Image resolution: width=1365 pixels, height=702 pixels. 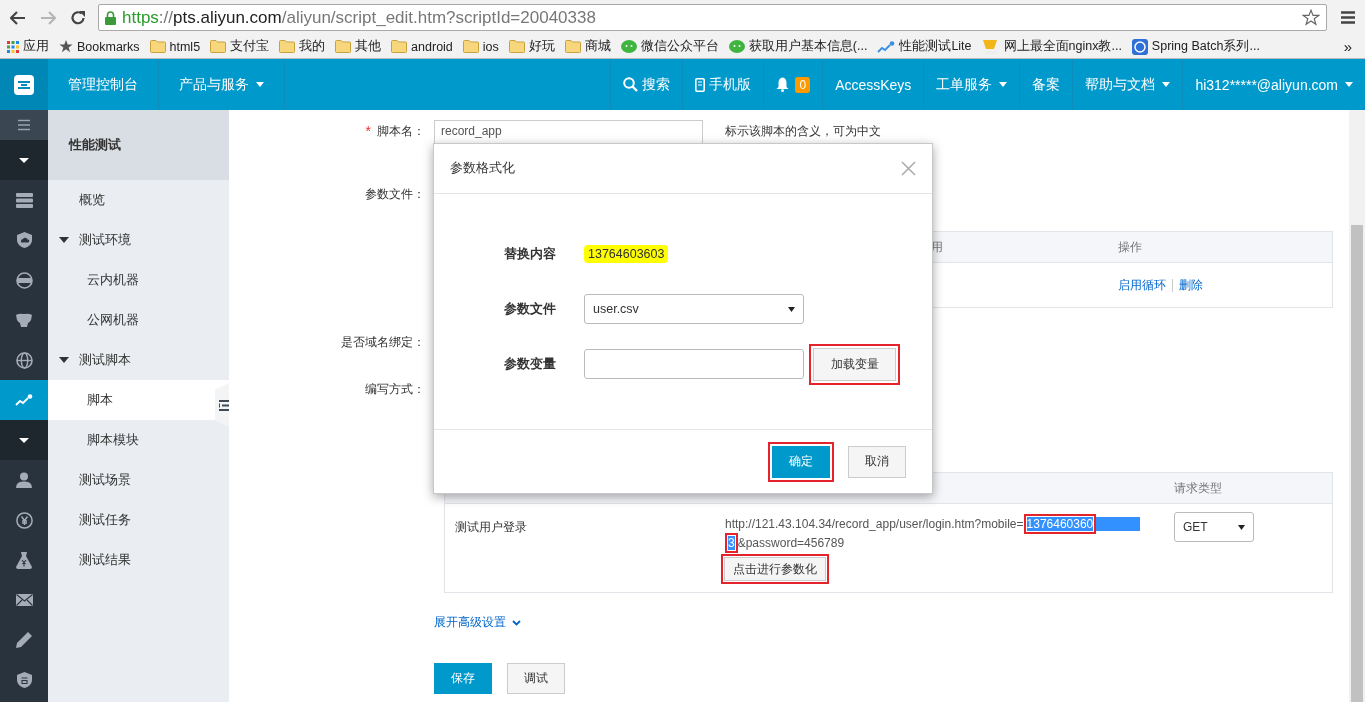 What do you see at coordinates (394, 194) in the screenshot?
I see `field-label: 参数文件：` at bounding box center [394, 194].